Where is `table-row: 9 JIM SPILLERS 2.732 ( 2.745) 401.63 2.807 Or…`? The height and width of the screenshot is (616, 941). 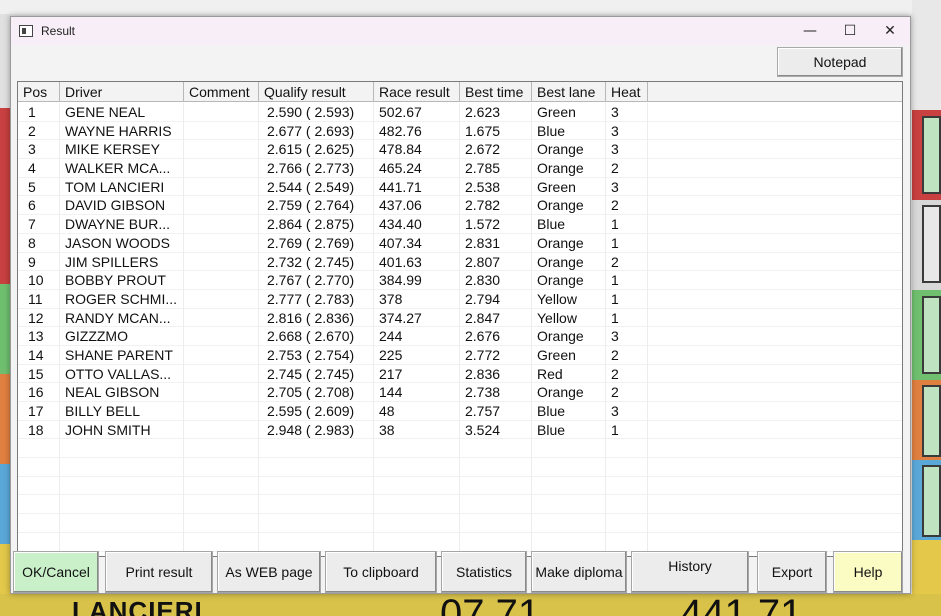 table-row: 9 JIM SPILLERS 2.732 ( 2.745) 401.63 2.807 Or… is located at coordinates (460, 262).